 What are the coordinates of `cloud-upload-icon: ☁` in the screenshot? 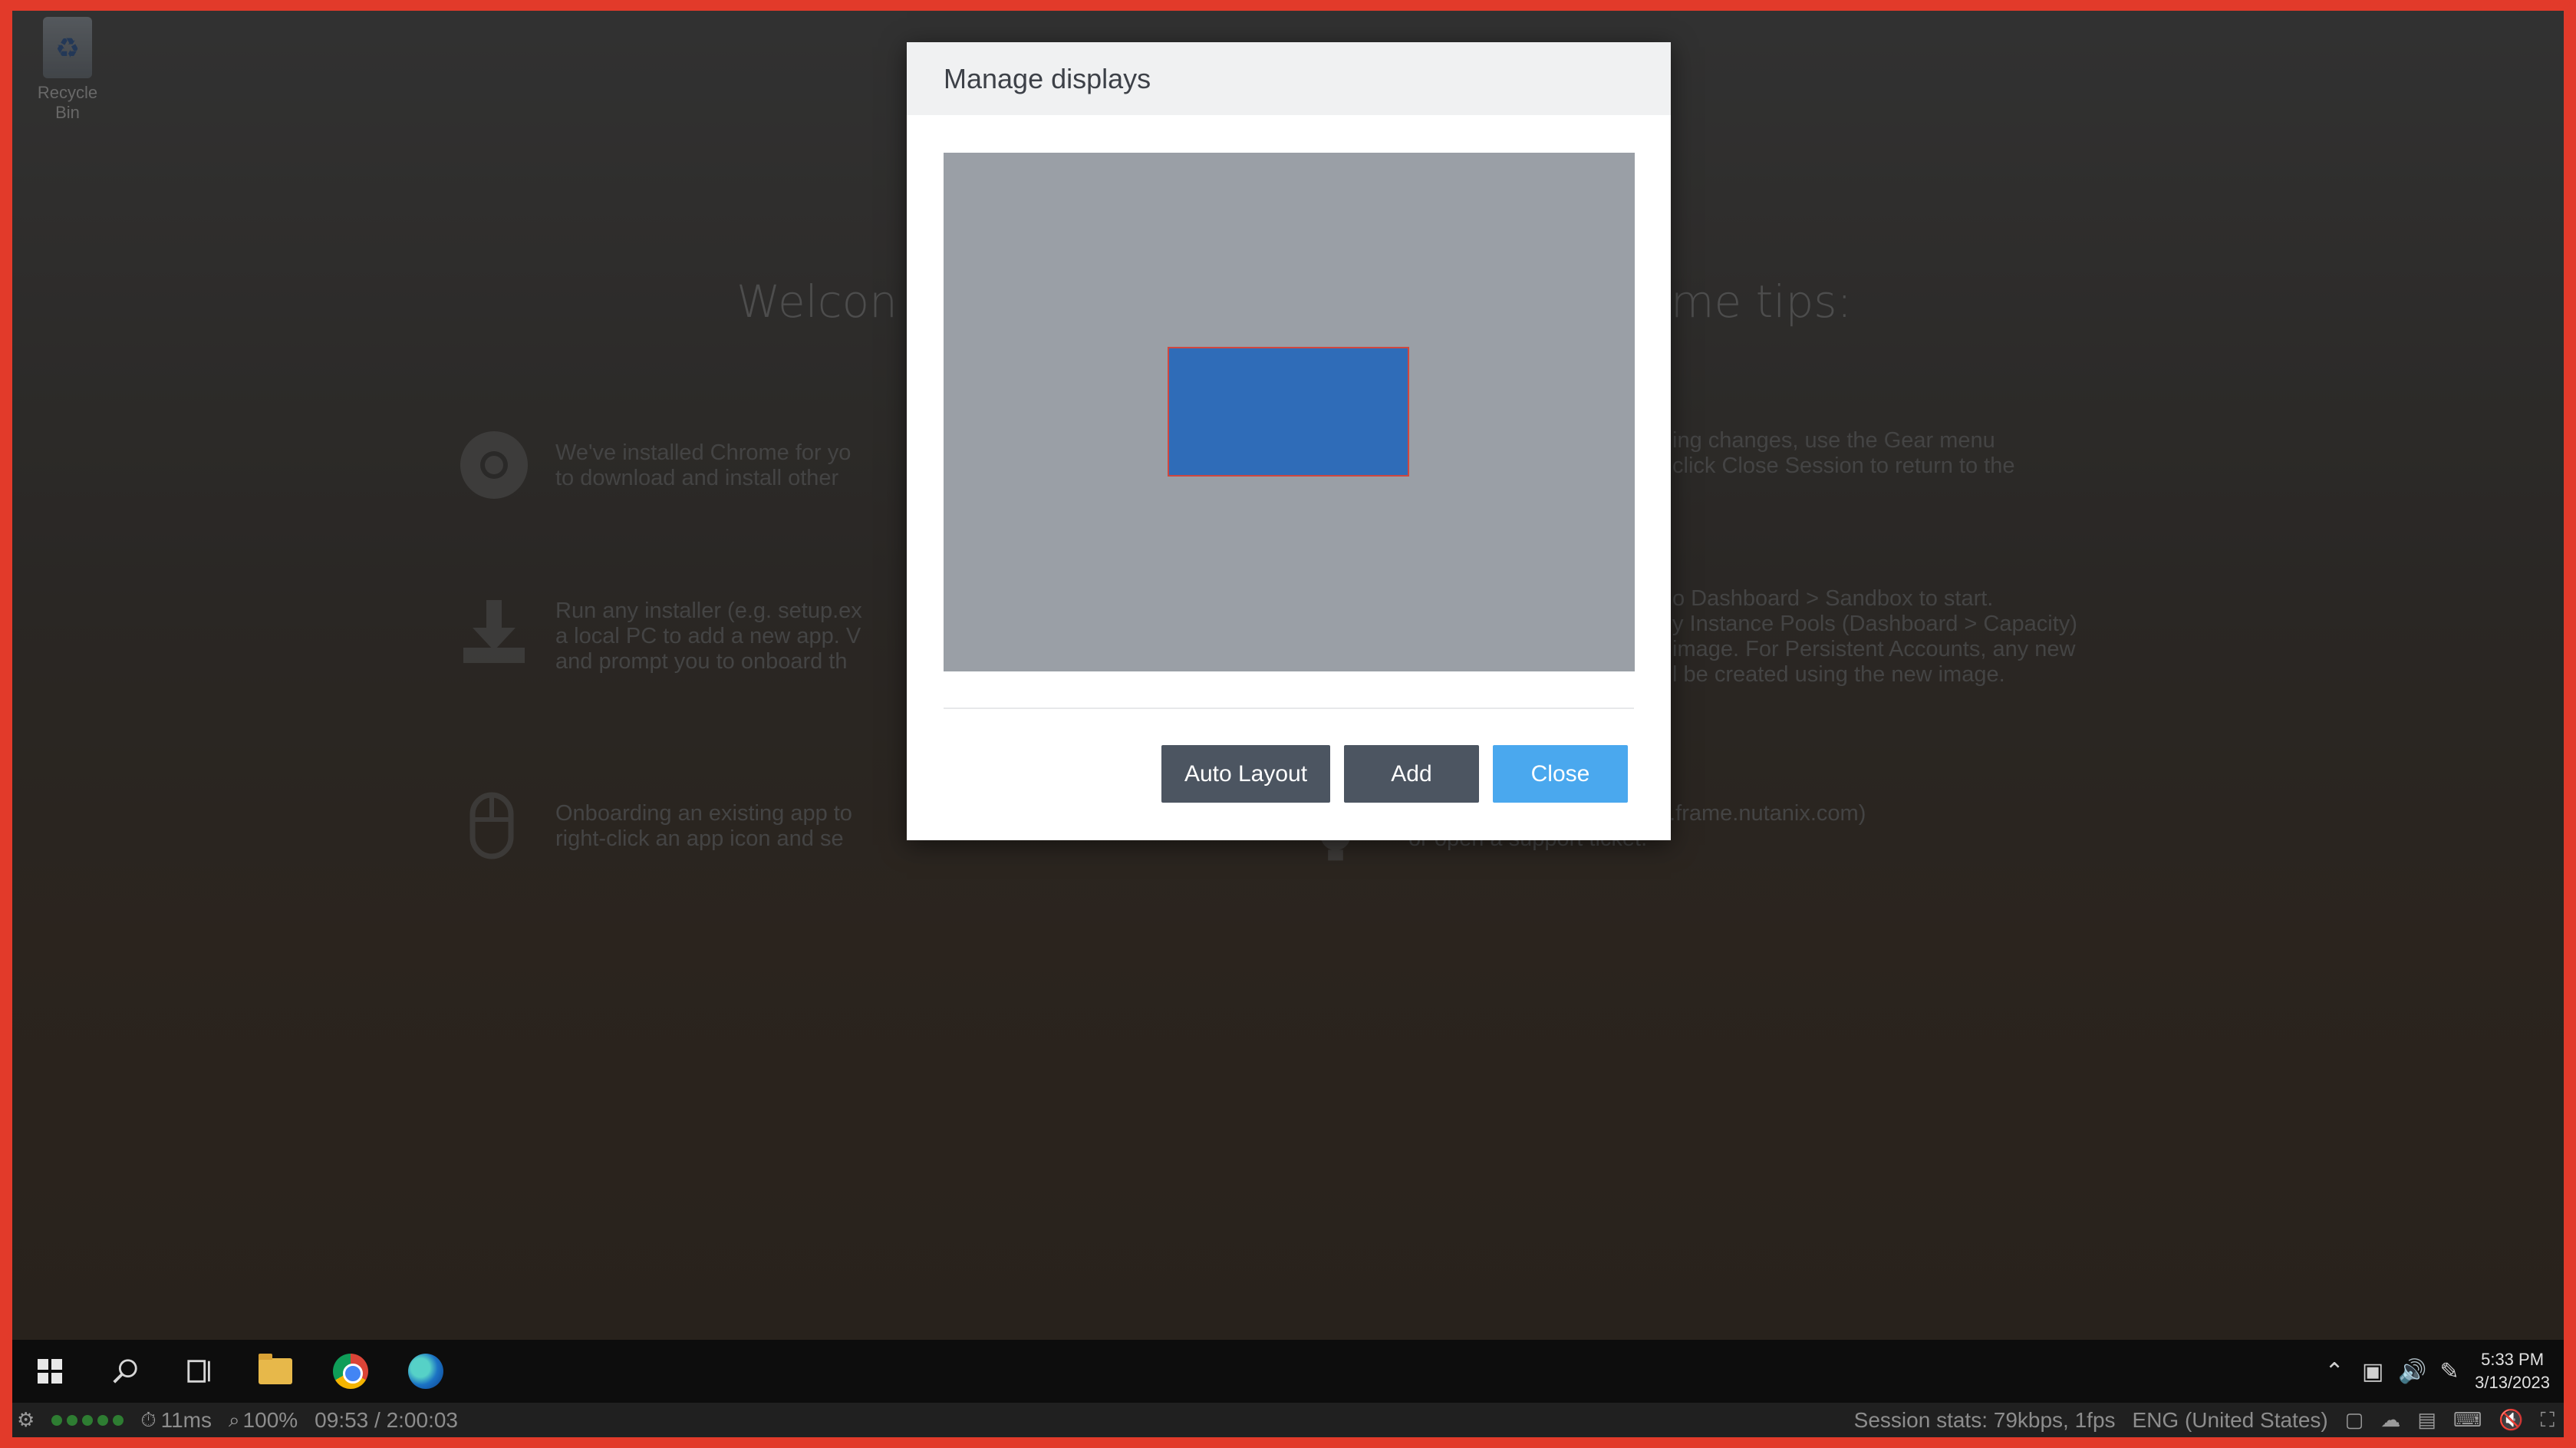 It's located at (2390, 1420).